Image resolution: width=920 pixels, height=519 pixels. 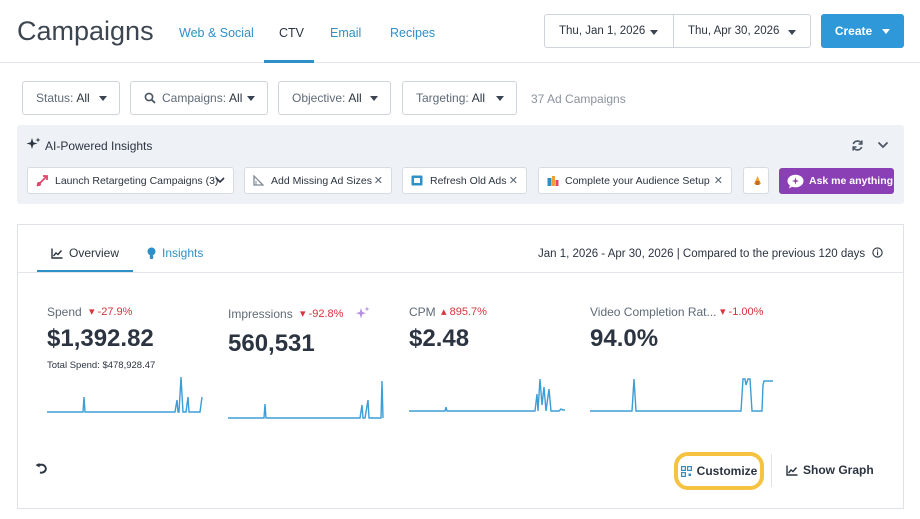 I want to click on page-title: Campaigns, so click(x=85, y=31).